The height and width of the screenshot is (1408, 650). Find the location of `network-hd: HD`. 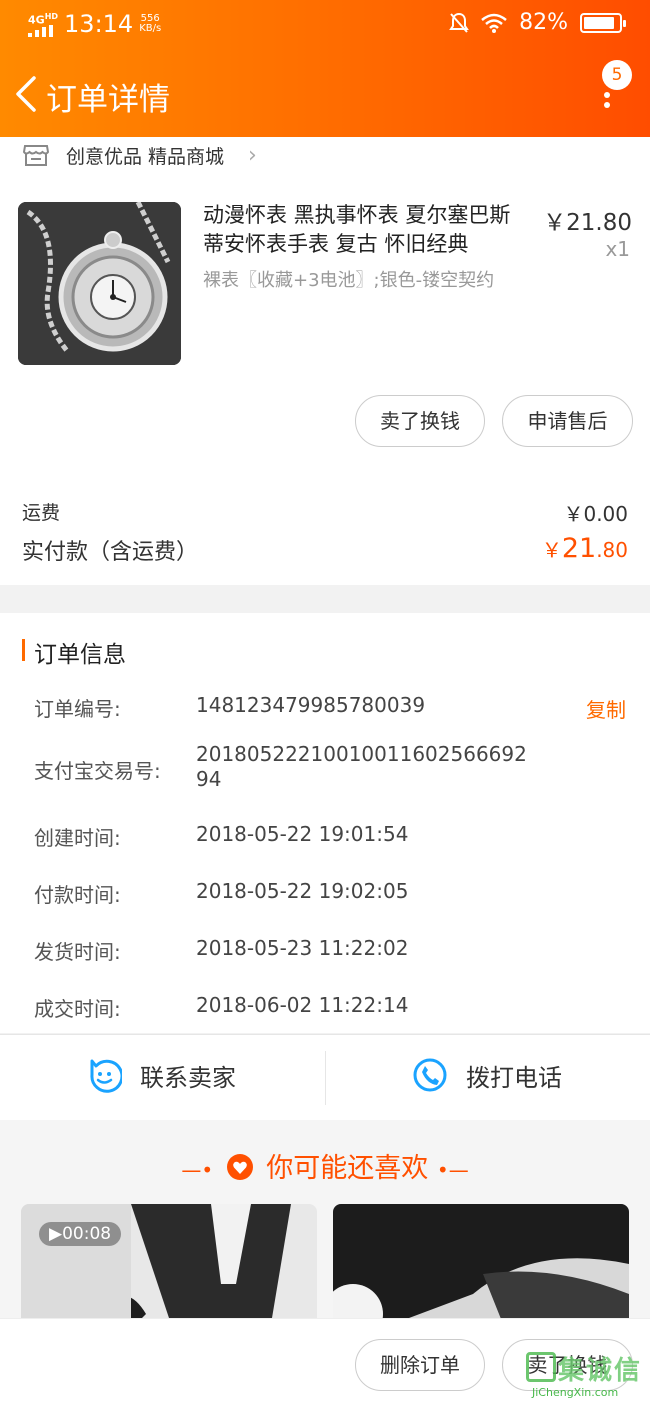

network-hd: HD is located at coordinates (51, 16).